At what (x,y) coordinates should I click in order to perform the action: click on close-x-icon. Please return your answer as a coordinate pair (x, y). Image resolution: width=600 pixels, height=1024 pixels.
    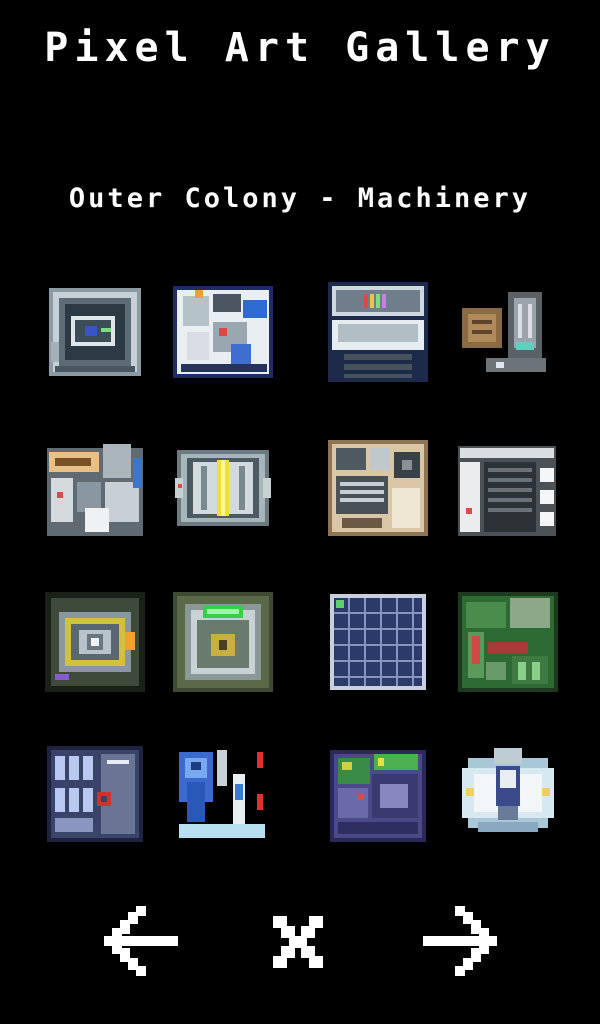
    Looking at the image, I should click on (298, 942).